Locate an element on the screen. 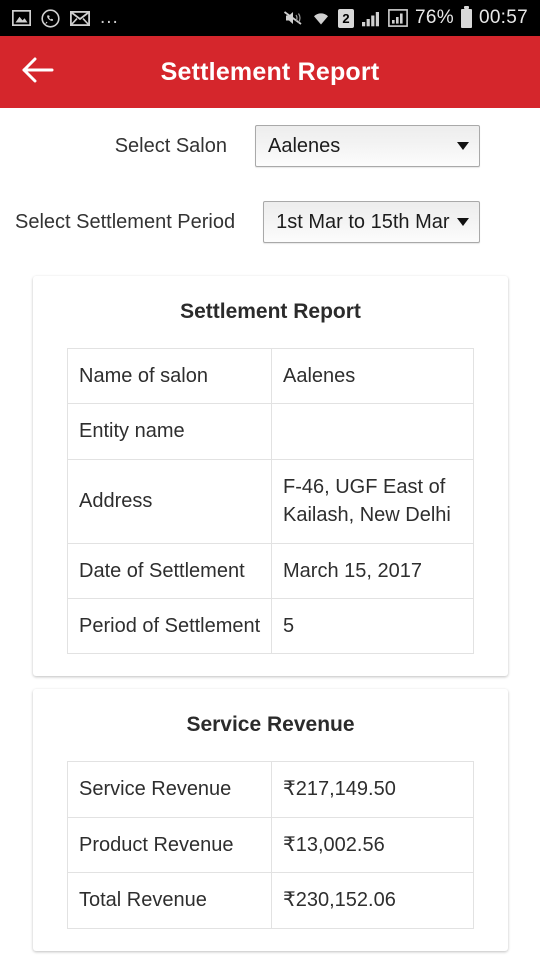 The image size is (540, 960). row-value: ₹217,149.50 is located at coordinates (372, 789).